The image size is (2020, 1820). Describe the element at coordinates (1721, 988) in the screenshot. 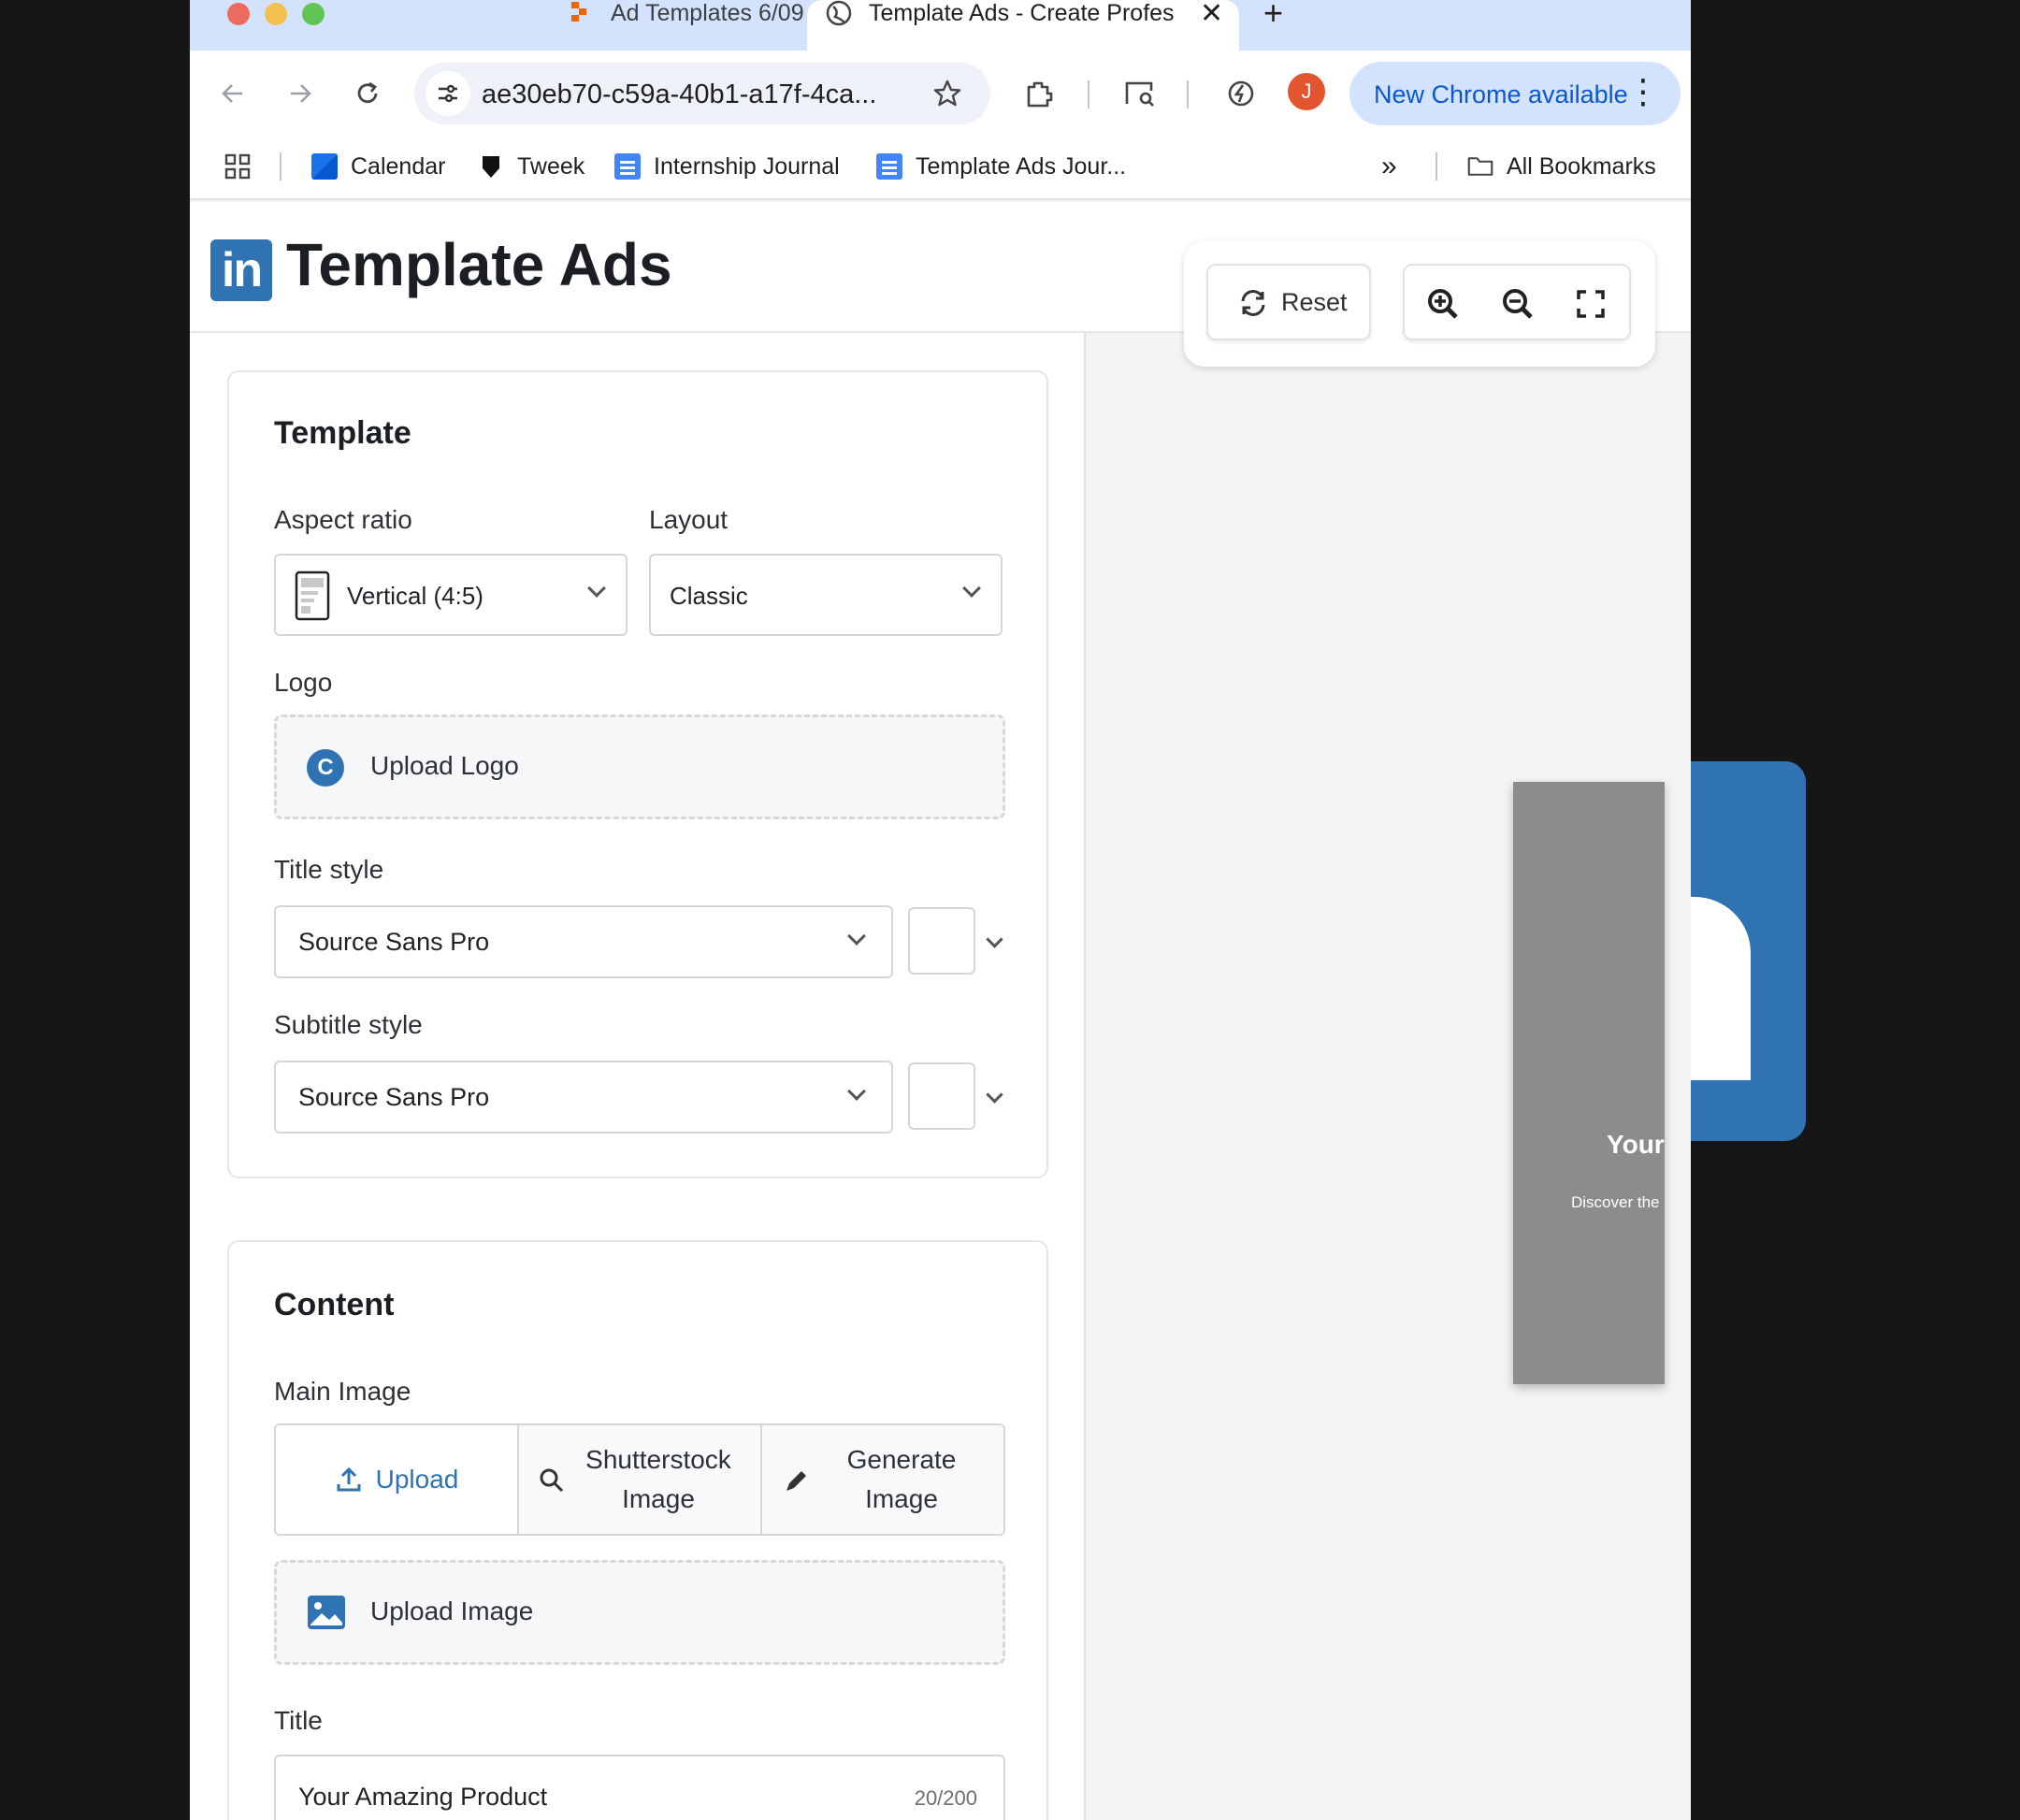

I see `linkedin-n-glyph` at that location.